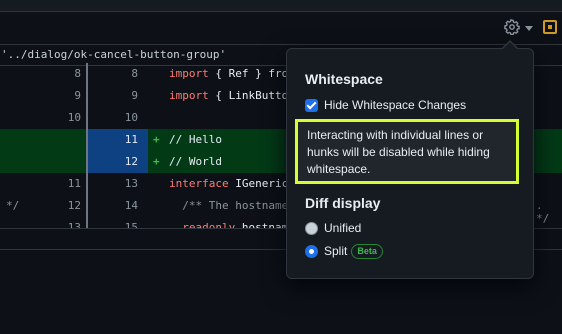 Image resolution: width=562 pixels, height=334 pixels. What do you see at coordinates (251, 73) in the screenshot?
I see `code-token: { Ref } from` at bounding box center [251, 73].